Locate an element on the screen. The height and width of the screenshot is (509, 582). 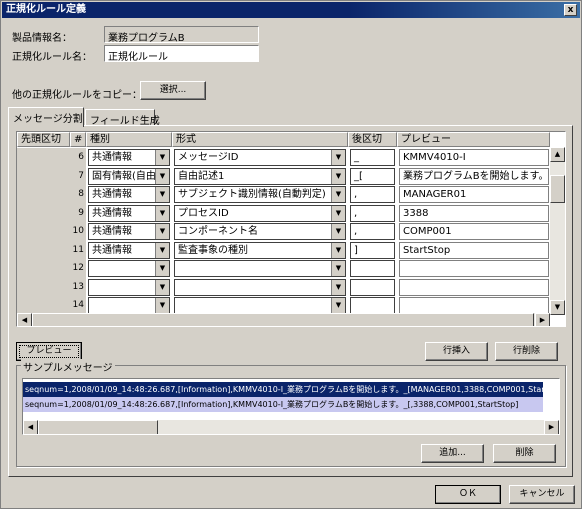
table-row: 11 共通情報 ▼ 監査事象の種別 ▼] StartStop is located at coordinates (283, 250).